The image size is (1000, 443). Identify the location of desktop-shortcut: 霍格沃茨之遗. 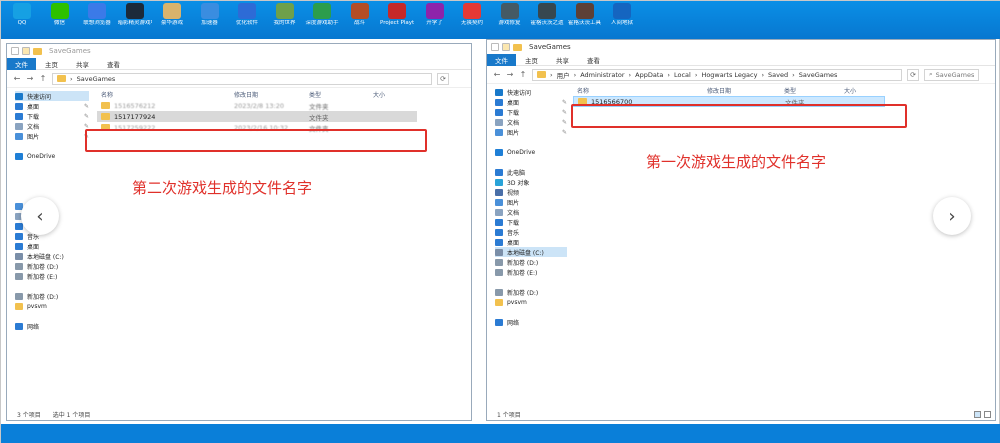
(547, 14).